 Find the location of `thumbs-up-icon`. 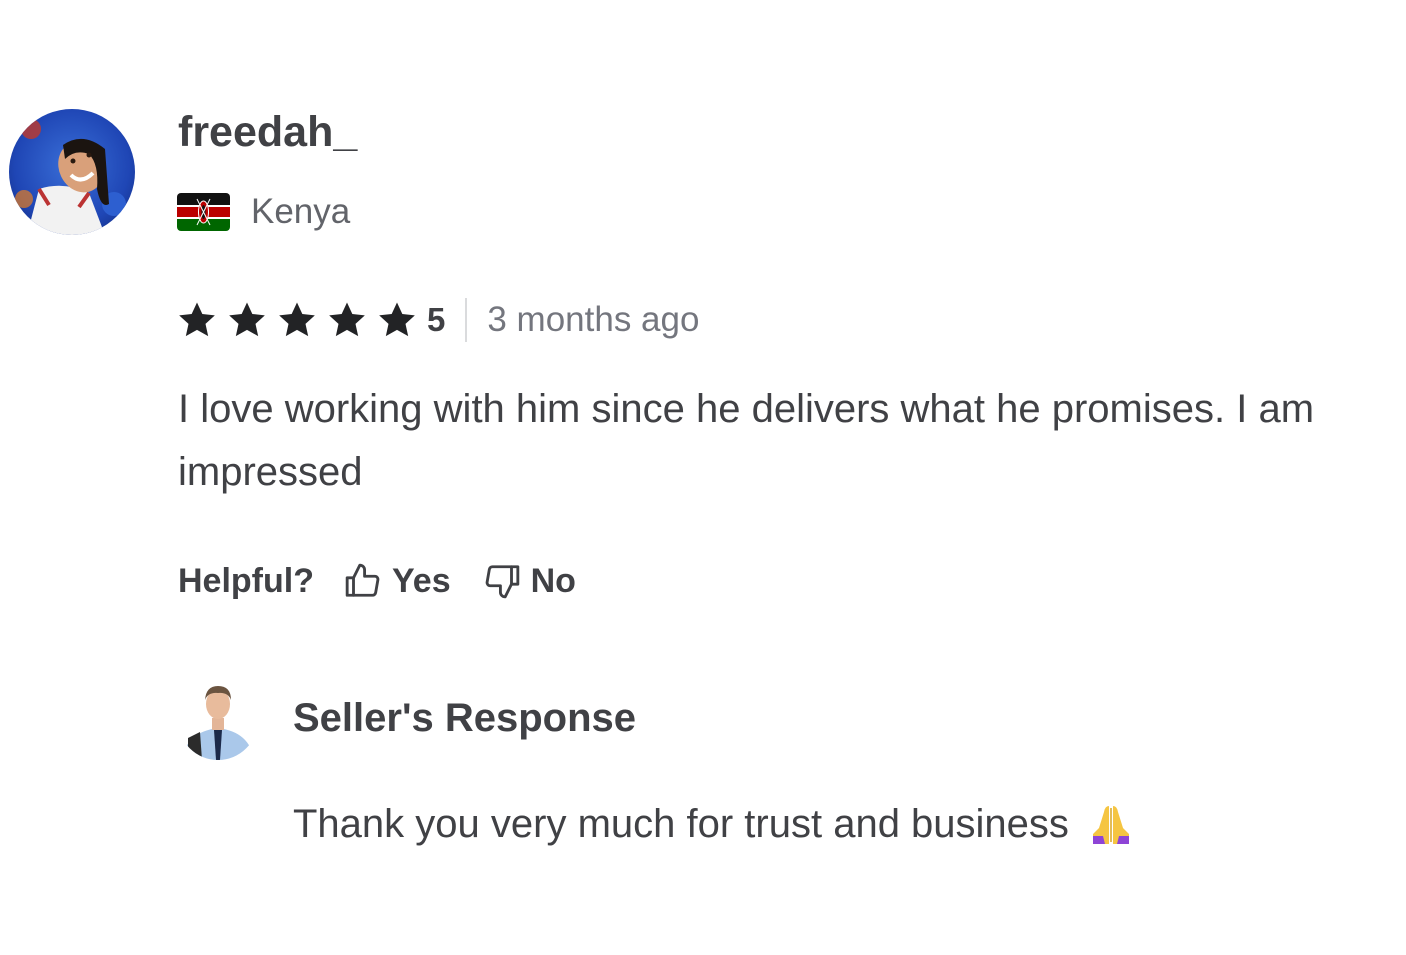

thumbs-up-icon is located at coordinates (362, 580).